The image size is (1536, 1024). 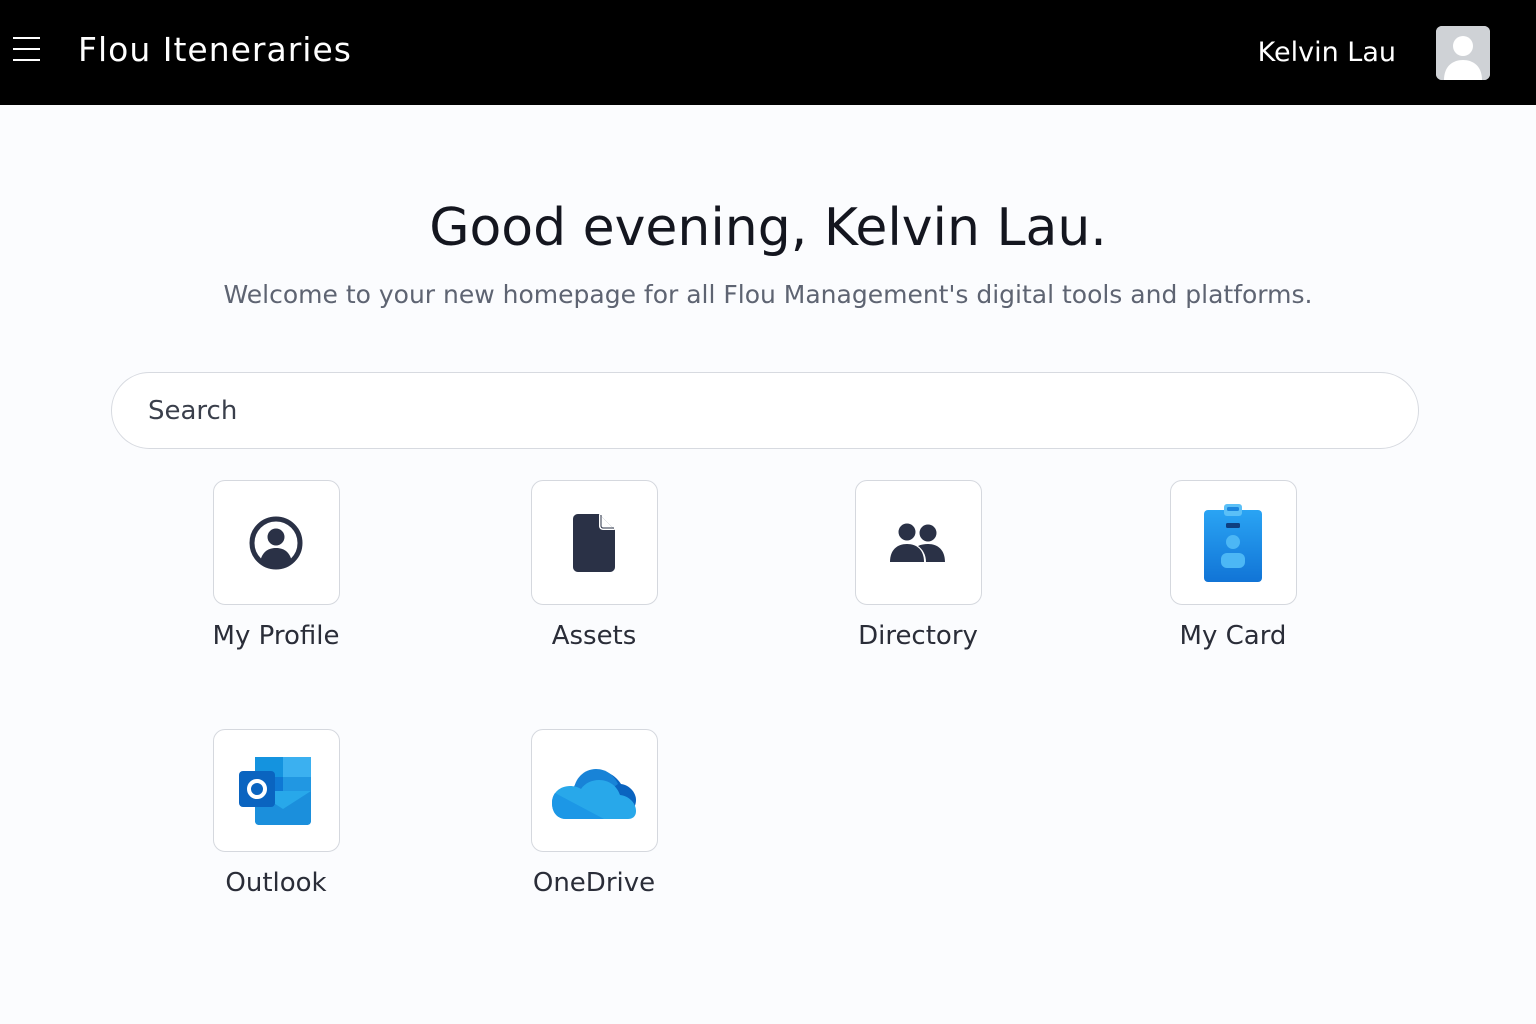 I want to click on people-icon, so click(x=917, y=542).